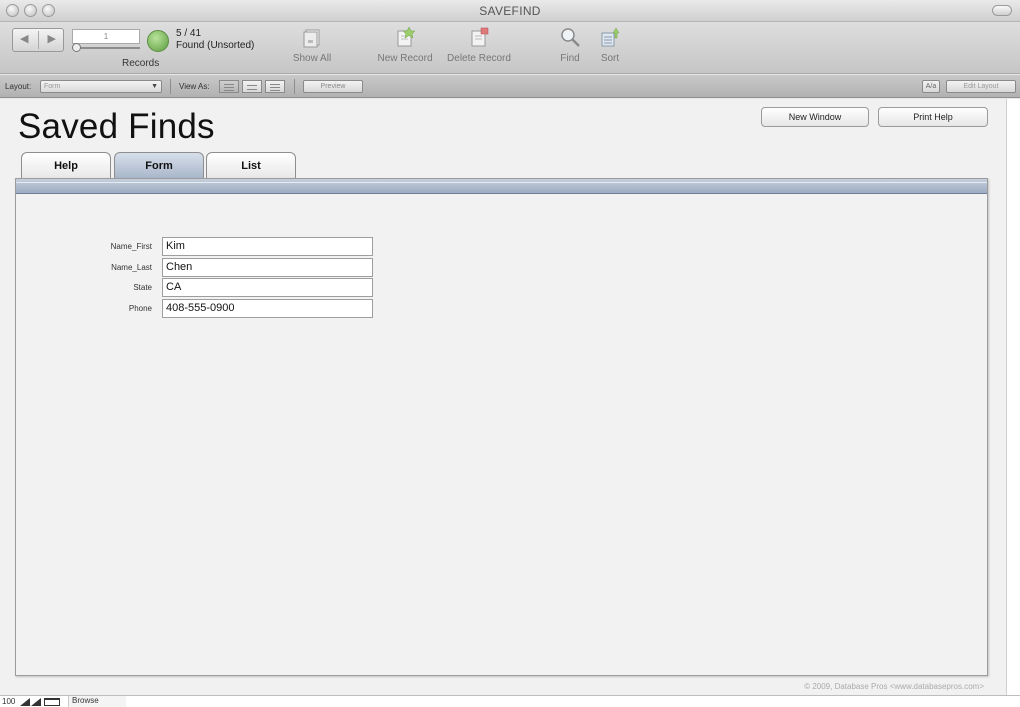 The height and width of the screenshot is (707, 1020). Describe the element at coordinates (101, 86) in the screenshot. I see `layout-select: Form ▼` at that location.